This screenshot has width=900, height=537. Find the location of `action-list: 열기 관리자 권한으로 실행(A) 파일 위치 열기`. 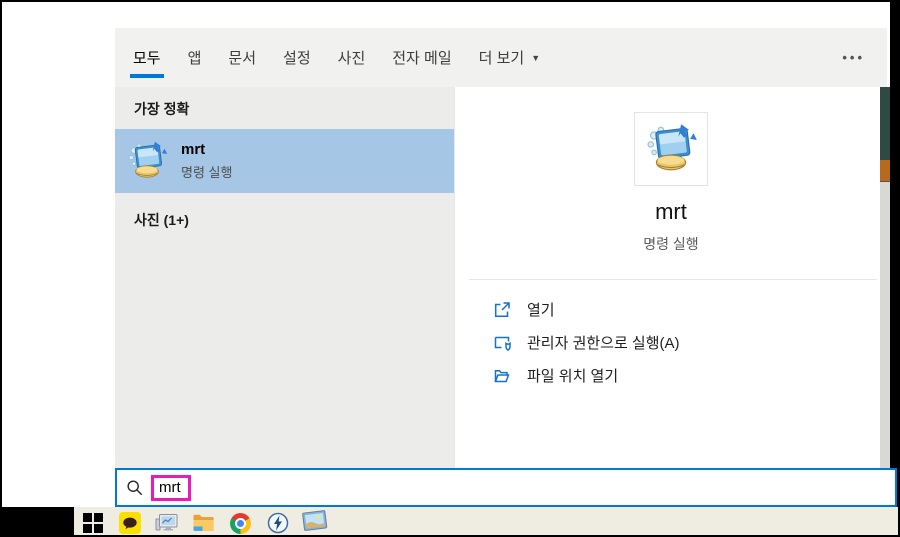

action-list: 열기 관리자 권한으로 실행(A) 파일 위치 열기 is located at coordinates (671, 342).